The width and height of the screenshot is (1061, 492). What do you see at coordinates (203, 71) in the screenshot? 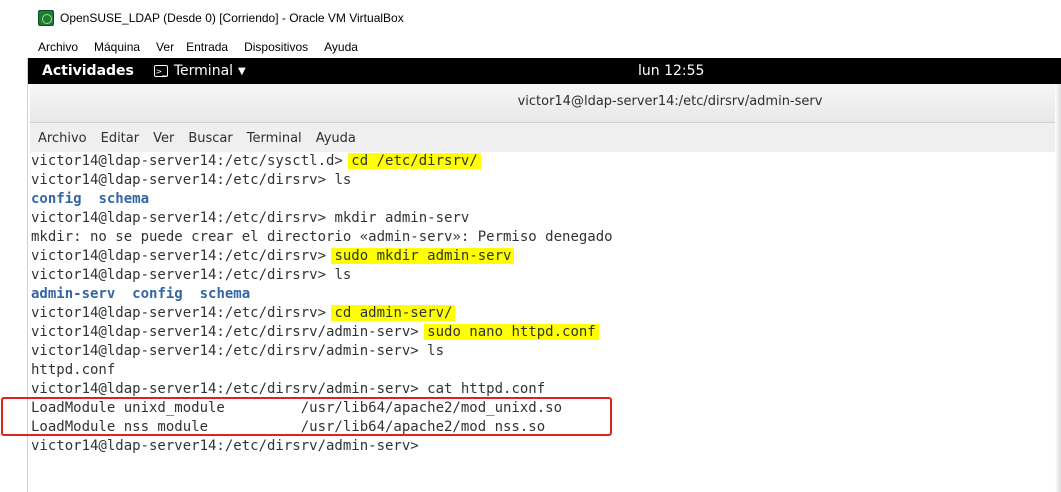
I see `app-menu-label: Terminal` at bounding box center [203, 71].